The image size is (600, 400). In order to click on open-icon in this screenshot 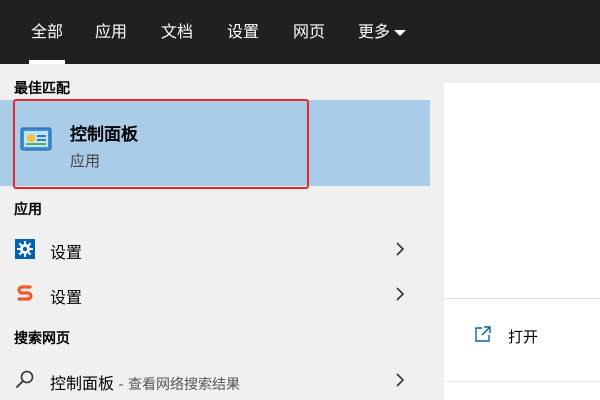, I will do `click(483, 334)`.